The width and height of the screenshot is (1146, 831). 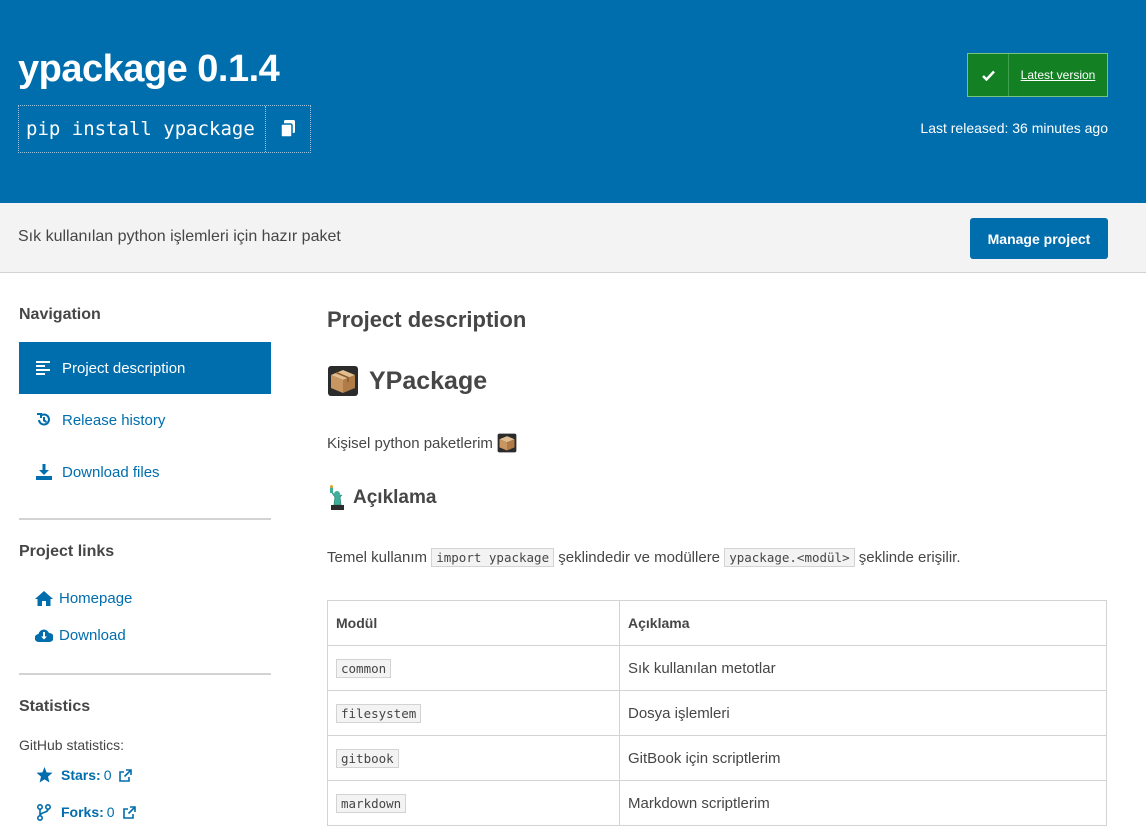 I want to click on table-row: common Sık kullanılan metotlar, so click(x=717, y=668).